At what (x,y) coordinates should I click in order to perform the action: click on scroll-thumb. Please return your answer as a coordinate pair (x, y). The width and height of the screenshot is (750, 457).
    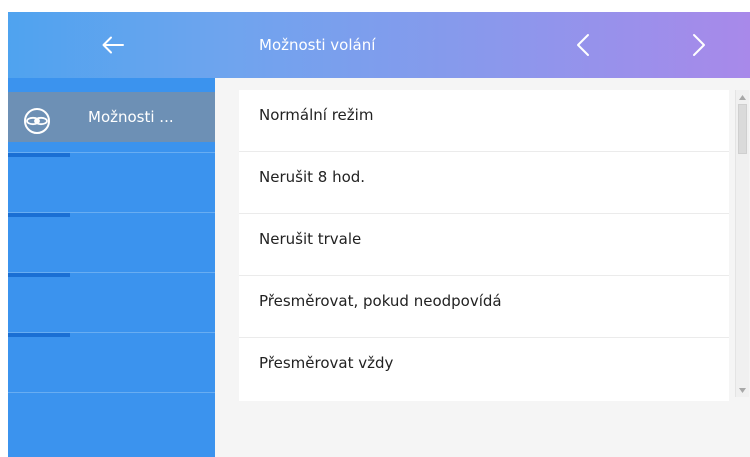
    Looking at the image, I should click on (742, 129).